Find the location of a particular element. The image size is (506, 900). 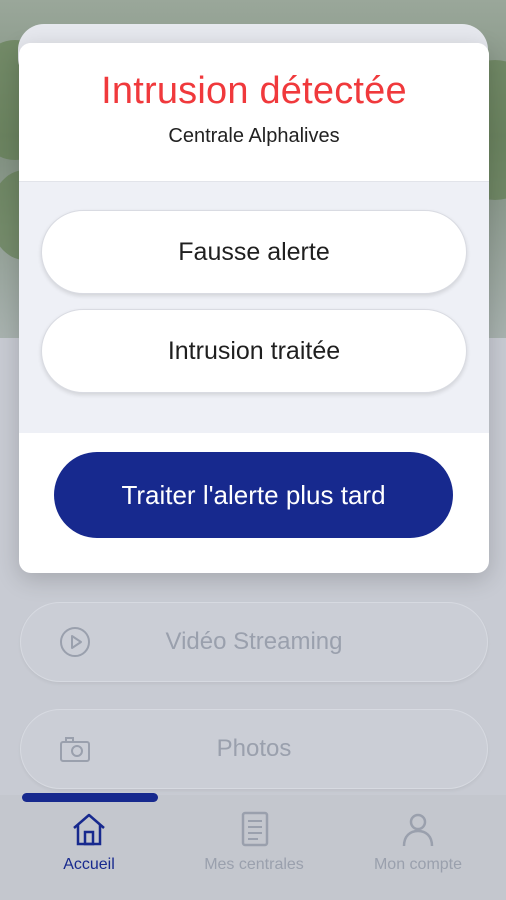

tab-accueil: Accueil is located at coordinates (89, 848).